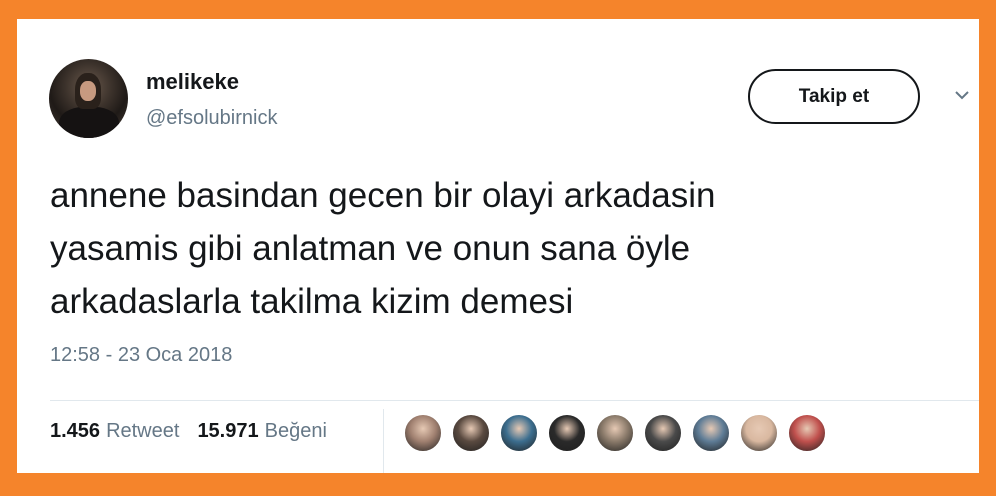  Describe the element at coordinates (261, 431) in the screenshot. I see `like-stat: 15.971 Beğeni` at that location.